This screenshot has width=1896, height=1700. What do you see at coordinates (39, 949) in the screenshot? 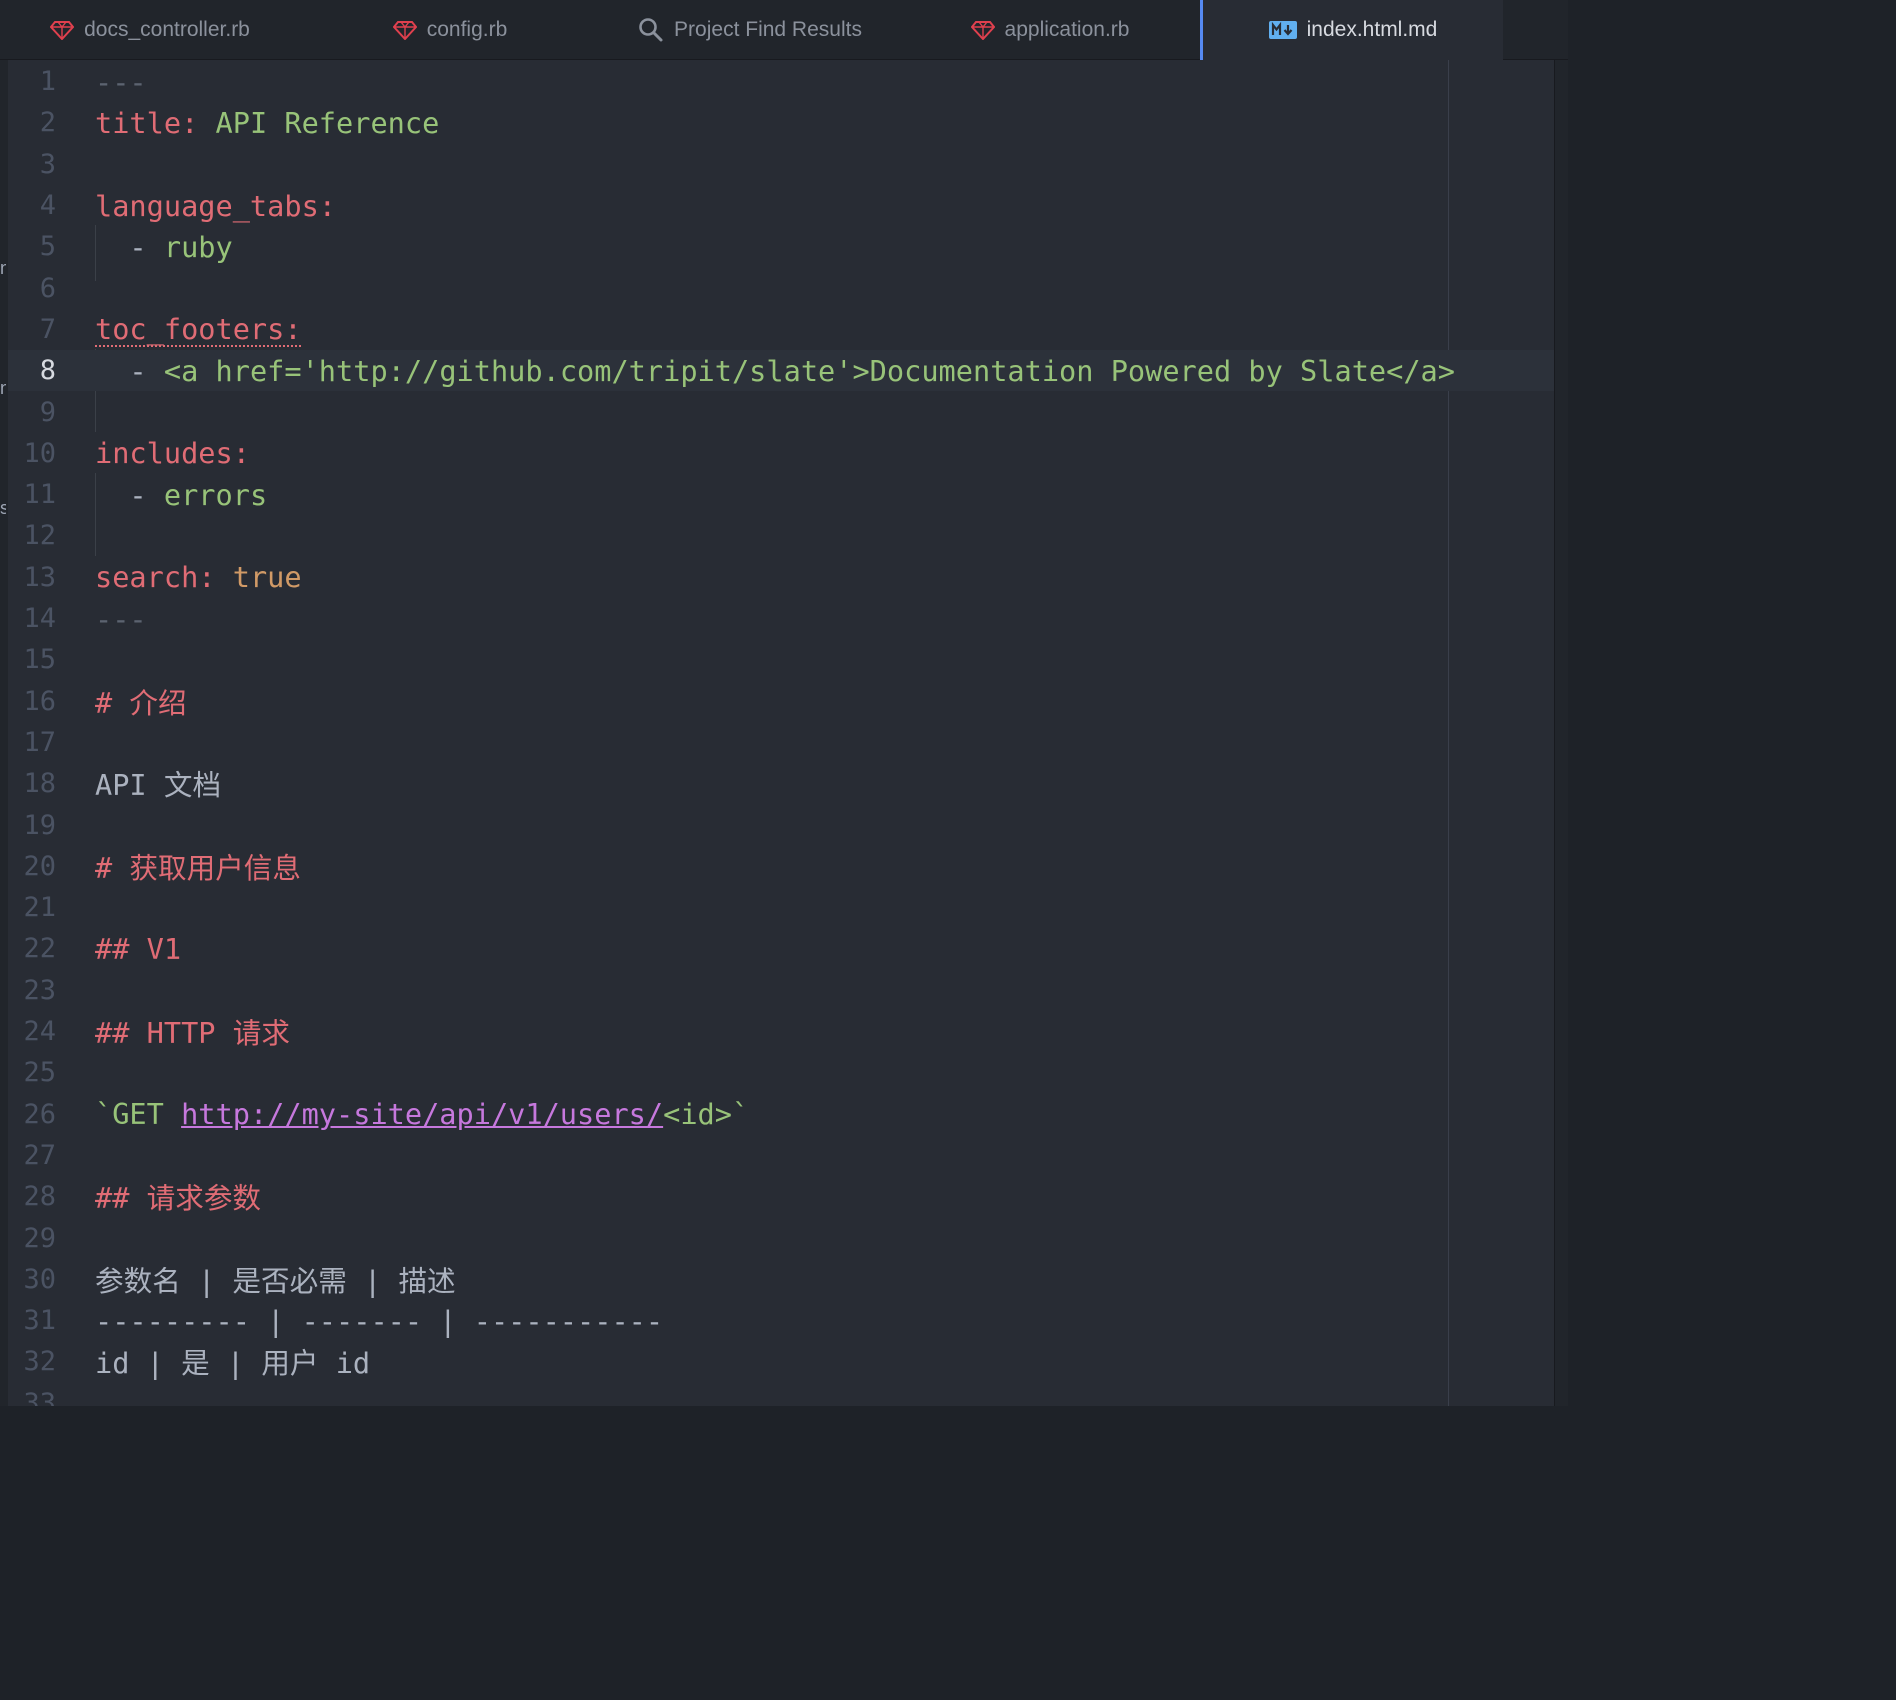
I see `line-number: 22` at bounding box center [39, 949].